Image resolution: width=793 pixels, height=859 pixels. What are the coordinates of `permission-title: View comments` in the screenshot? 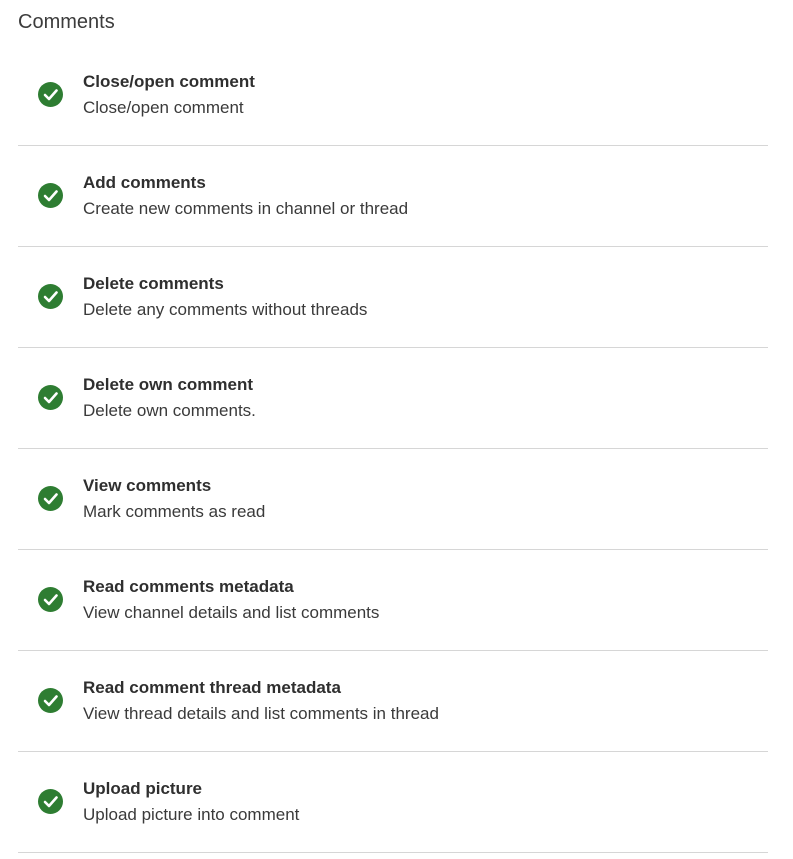 It's located at (147, 485).